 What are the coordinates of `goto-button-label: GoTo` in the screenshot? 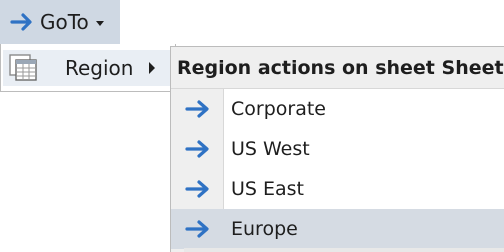 It's located at (64, 22).